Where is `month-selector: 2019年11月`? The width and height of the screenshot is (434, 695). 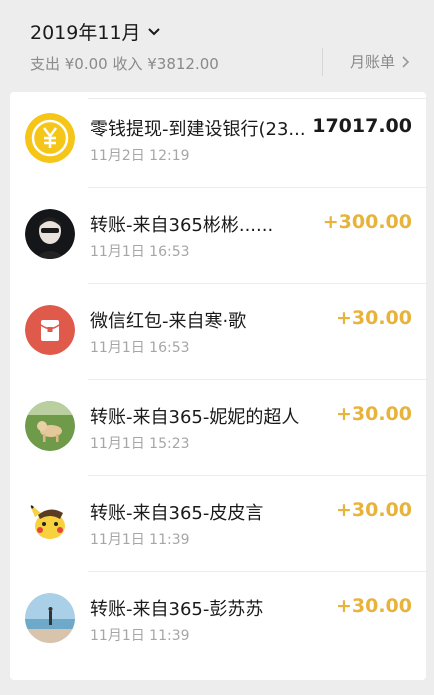 month-selector: 2019年11月 is located at coordinates (95, 31).